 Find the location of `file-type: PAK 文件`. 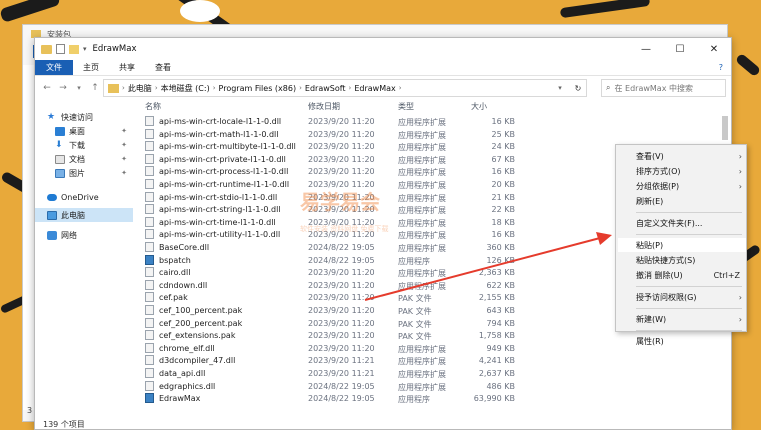

file-type: PAK 文件 is located at coordinates (415, 337).